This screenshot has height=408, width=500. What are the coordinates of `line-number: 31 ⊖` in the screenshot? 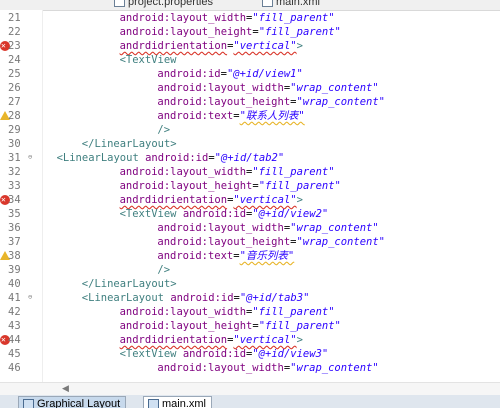 It's located at (21, 158).